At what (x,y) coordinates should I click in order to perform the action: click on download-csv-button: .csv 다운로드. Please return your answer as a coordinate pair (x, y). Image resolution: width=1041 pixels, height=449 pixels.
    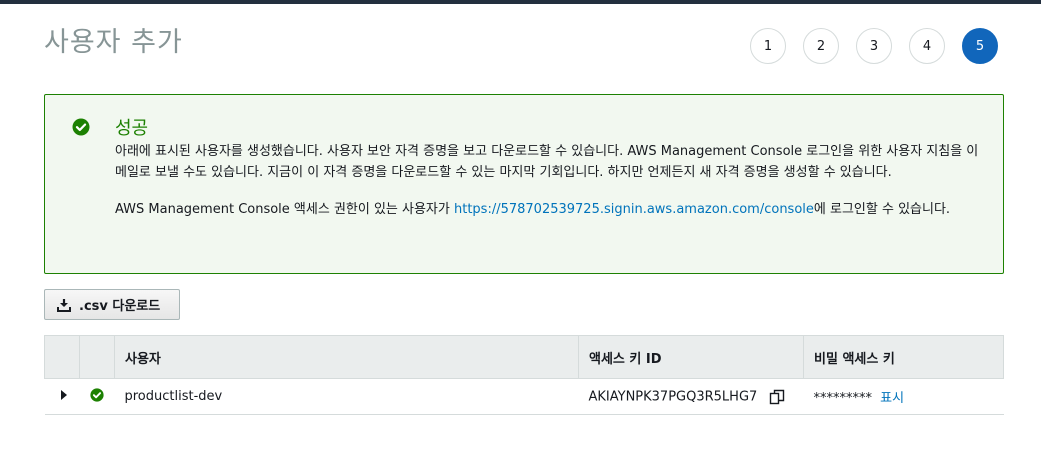
    Looking at the image, I should click on (112, 304).